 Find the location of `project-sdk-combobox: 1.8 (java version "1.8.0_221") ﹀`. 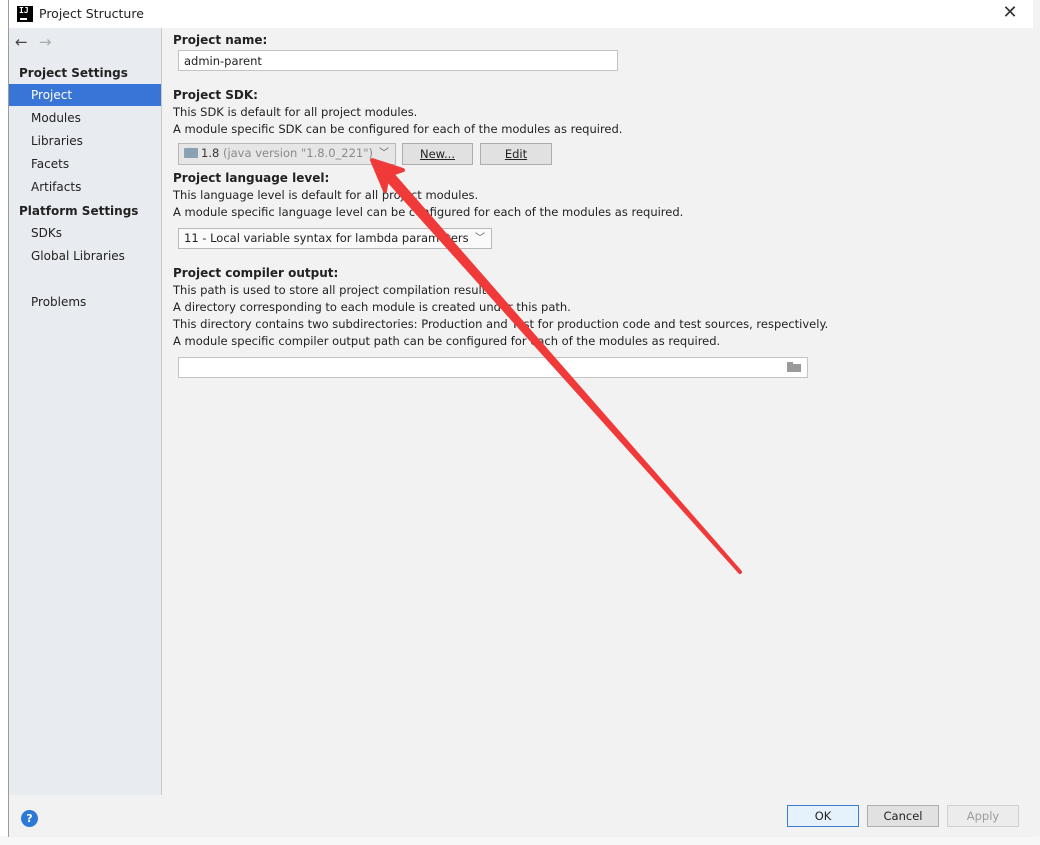

project-sdk-combobox: 1.8 (java version "1.8.0_221") ﹀ is located at coordinates (287, 154).